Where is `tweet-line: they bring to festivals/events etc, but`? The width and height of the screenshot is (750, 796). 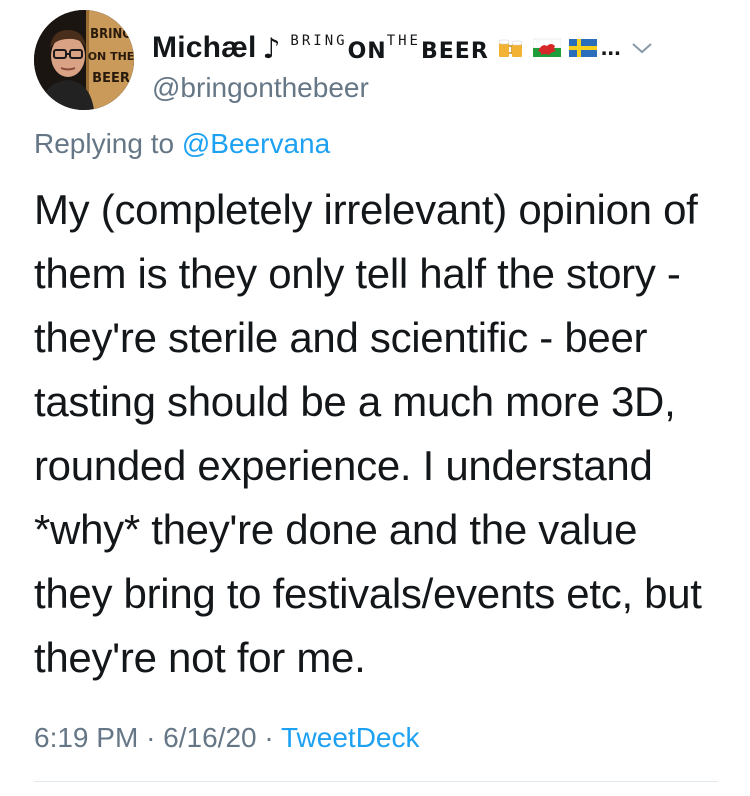
tweet-line: they bring to festivals/events etc, but is located at coordinates (368, 593).